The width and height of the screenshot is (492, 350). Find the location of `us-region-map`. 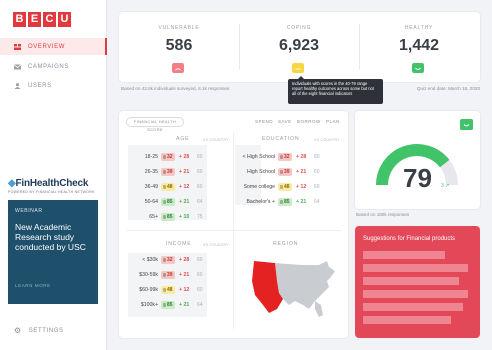

us-region-map is located at coordinates (294, 288).